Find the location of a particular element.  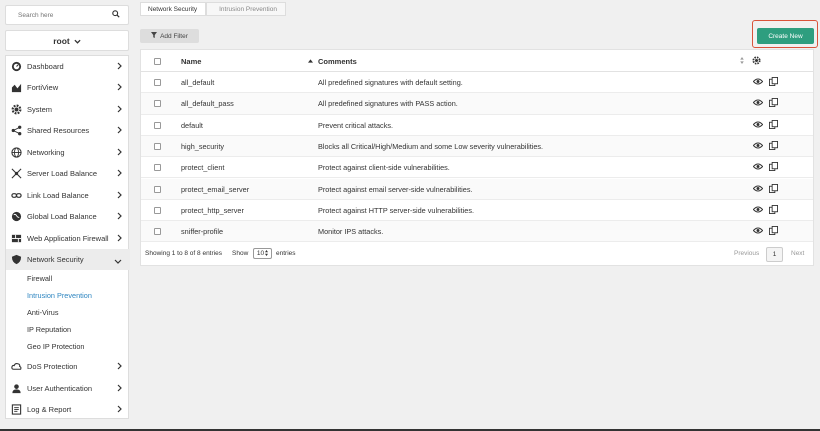

shield-icon is located at coordinates (16, 259).